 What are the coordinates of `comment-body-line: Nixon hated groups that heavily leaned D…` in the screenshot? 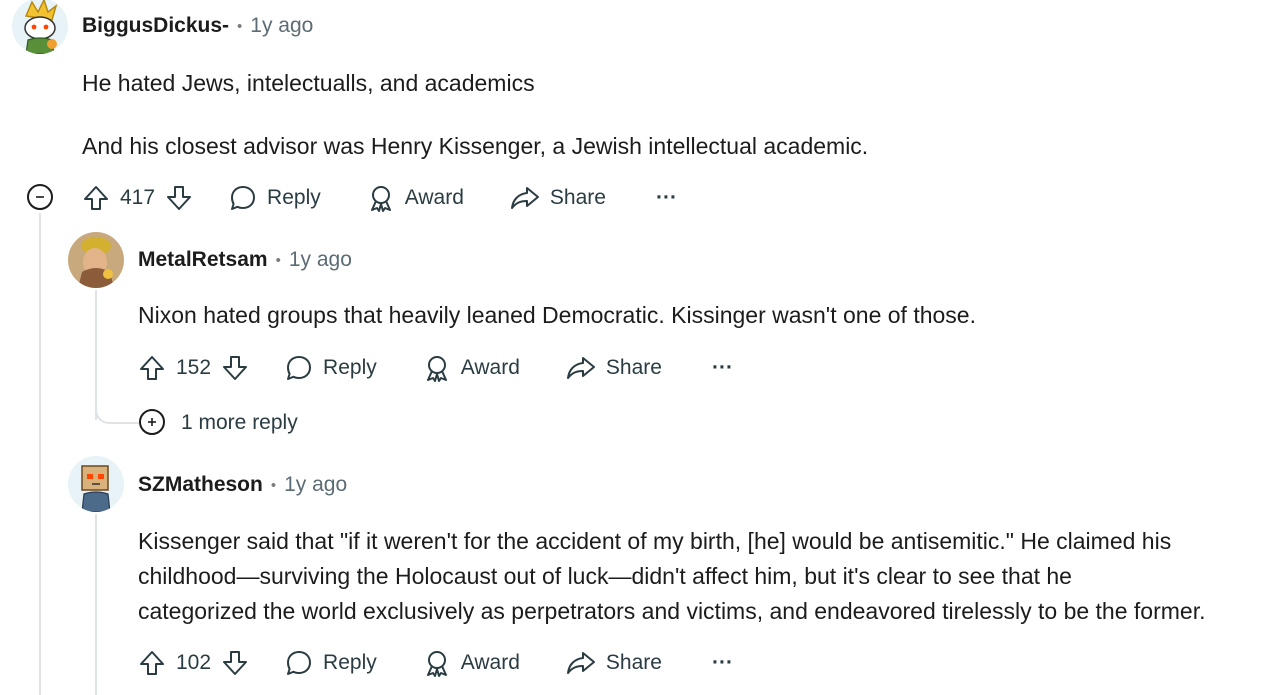 It's located at (557, 315).